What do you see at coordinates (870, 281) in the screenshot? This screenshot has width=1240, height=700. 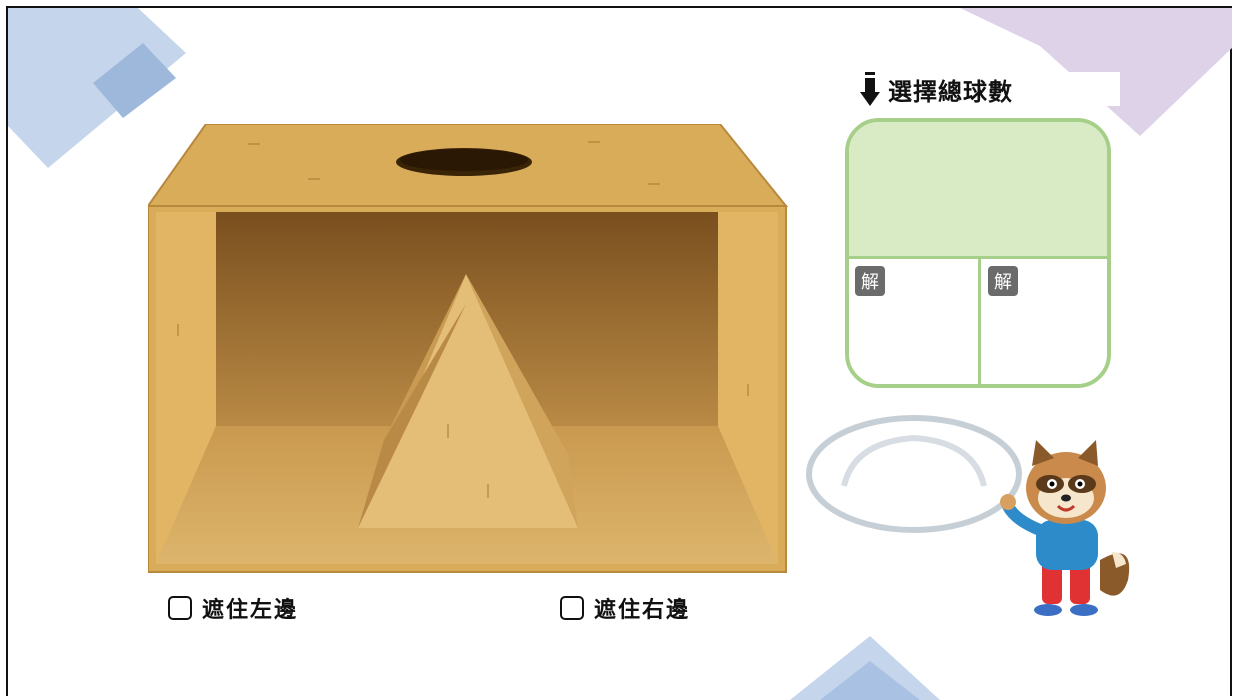 I see `answer-label-left: 解` at bounding box center [870, 281].